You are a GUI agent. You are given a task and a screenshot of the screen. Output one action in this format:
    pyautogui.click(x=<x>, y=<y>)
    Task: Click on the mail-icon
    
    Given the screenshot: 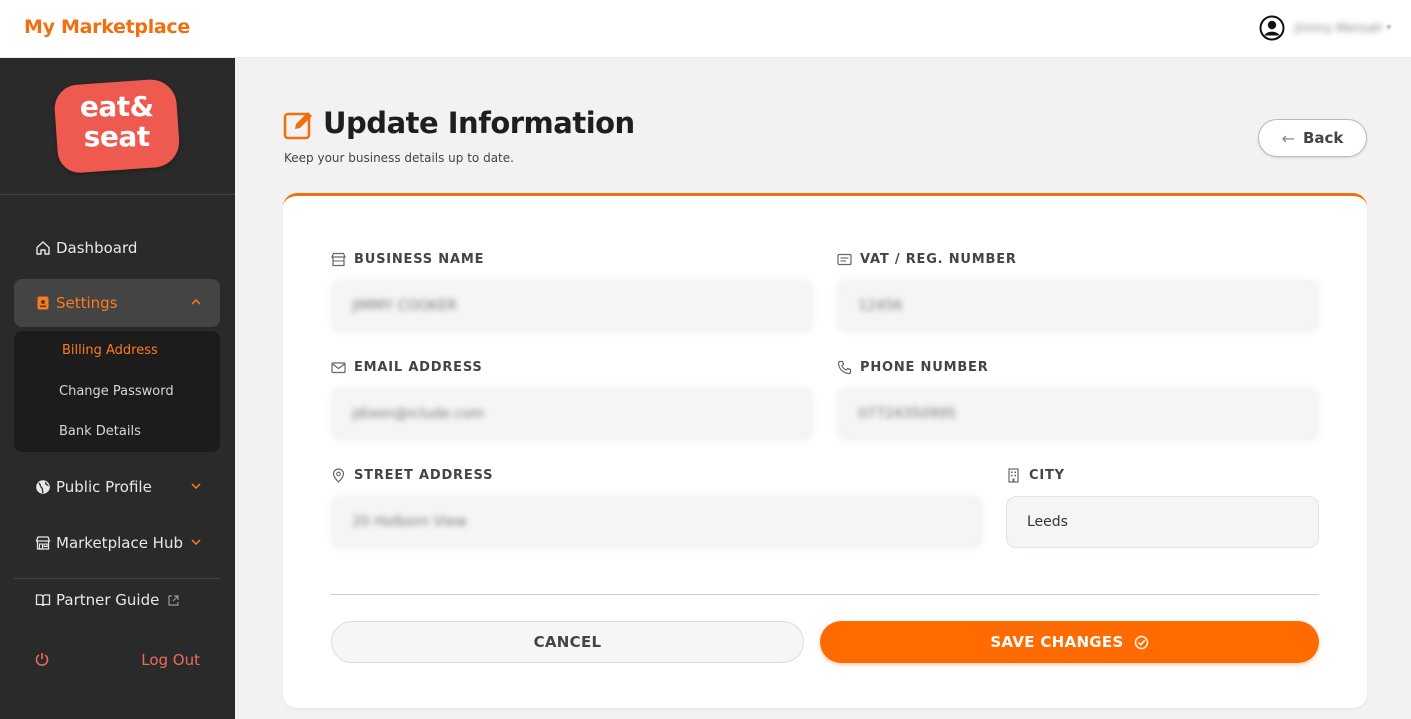 What is the action you would take?
    pyautogui.click(x=338, y=368)
    